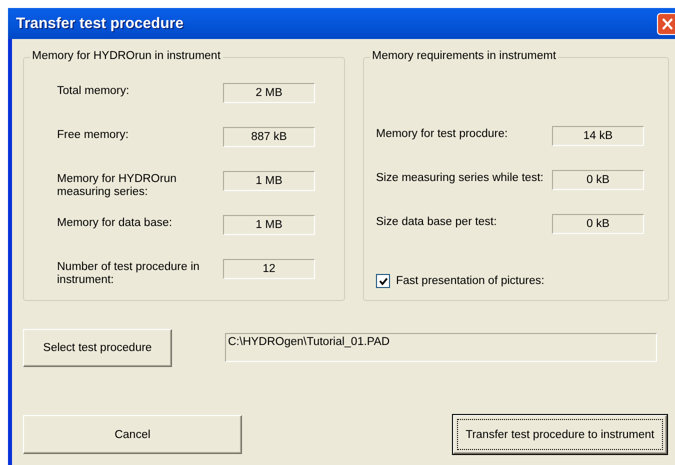  I want to click on value-field: 14 kB, so click(598, 136).